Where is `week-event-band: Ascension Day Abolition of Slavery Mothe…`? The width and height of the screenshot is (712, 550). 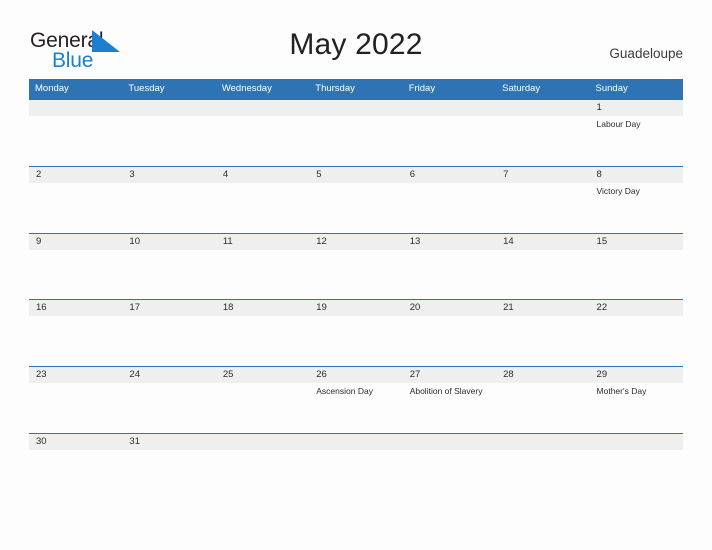 week-event-band: Ascension Day Abolition of Slavery Mothe… is located at coordinates (356, 390).